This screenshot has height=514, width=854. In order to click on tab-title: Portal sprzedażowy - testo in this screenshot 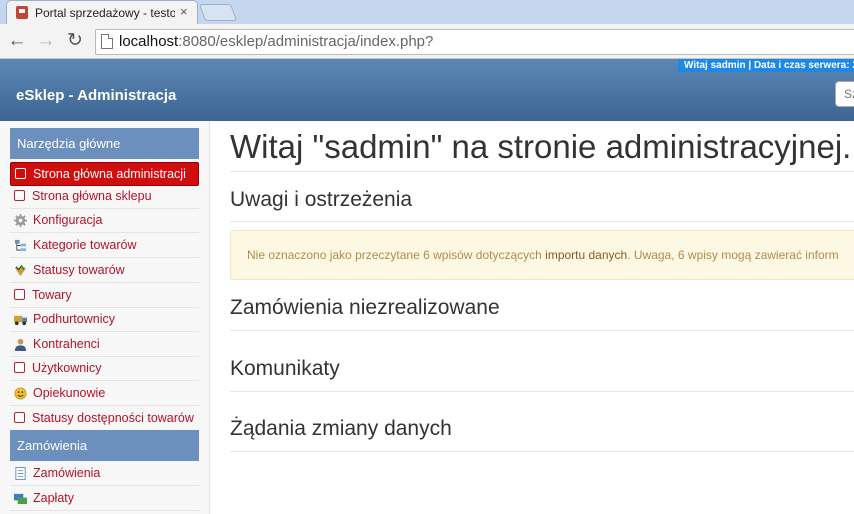, I will do `click(105, 13)`.